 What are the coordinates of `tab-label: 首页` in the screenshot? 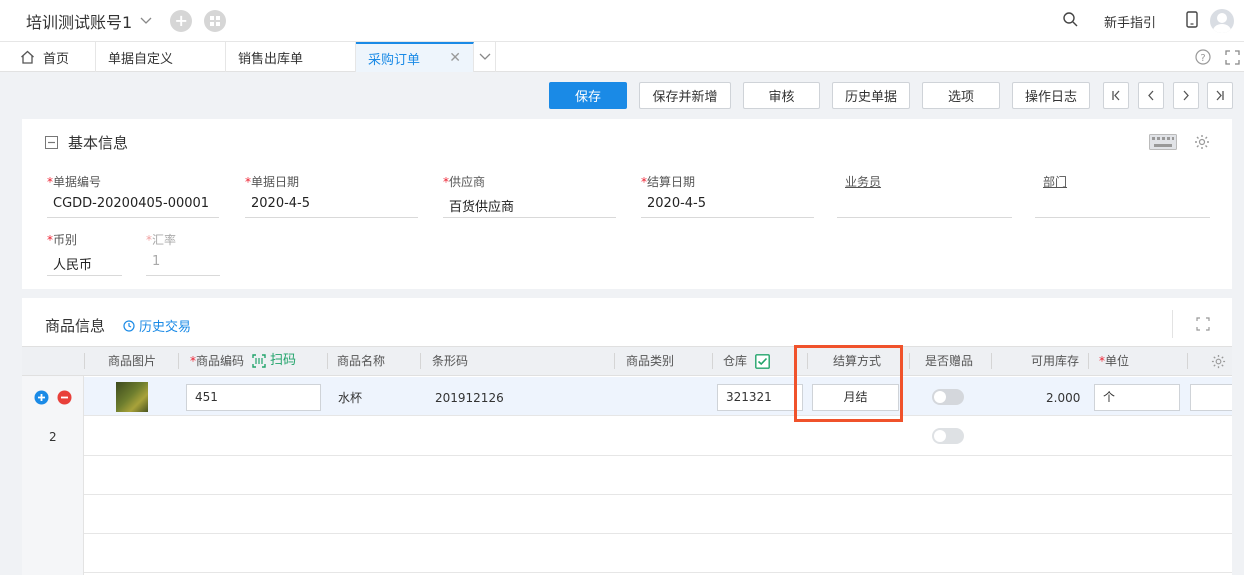 It's located at (56, 59).